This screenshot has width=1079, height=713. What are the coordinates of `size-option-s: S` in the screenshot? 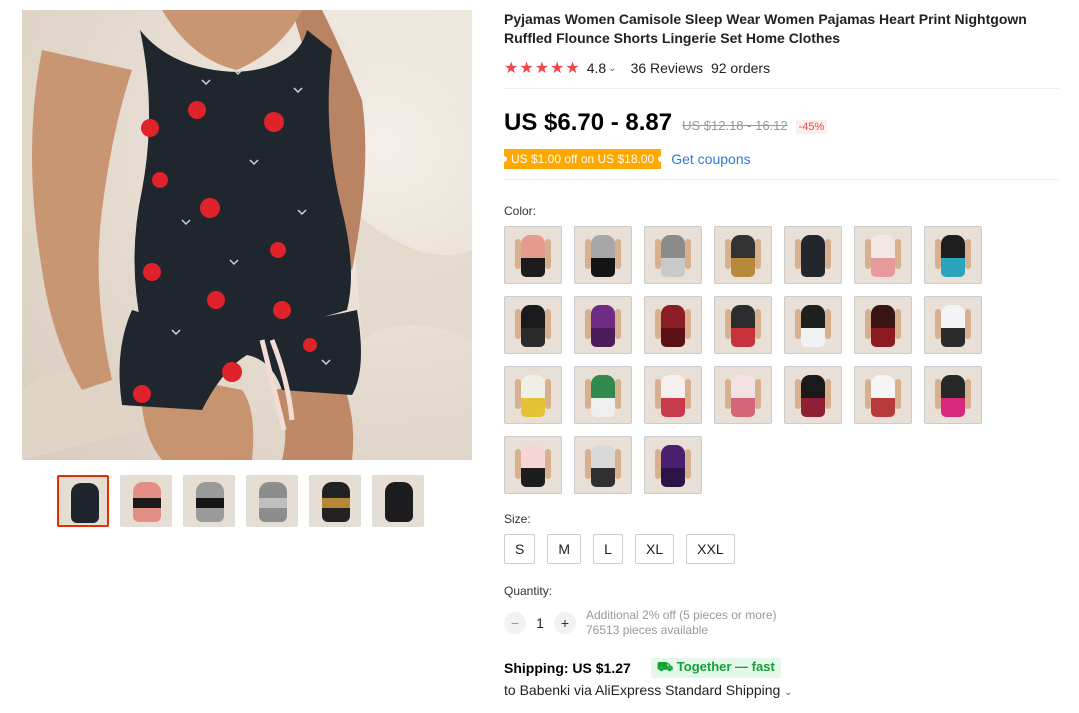 It's located at (520, 549).